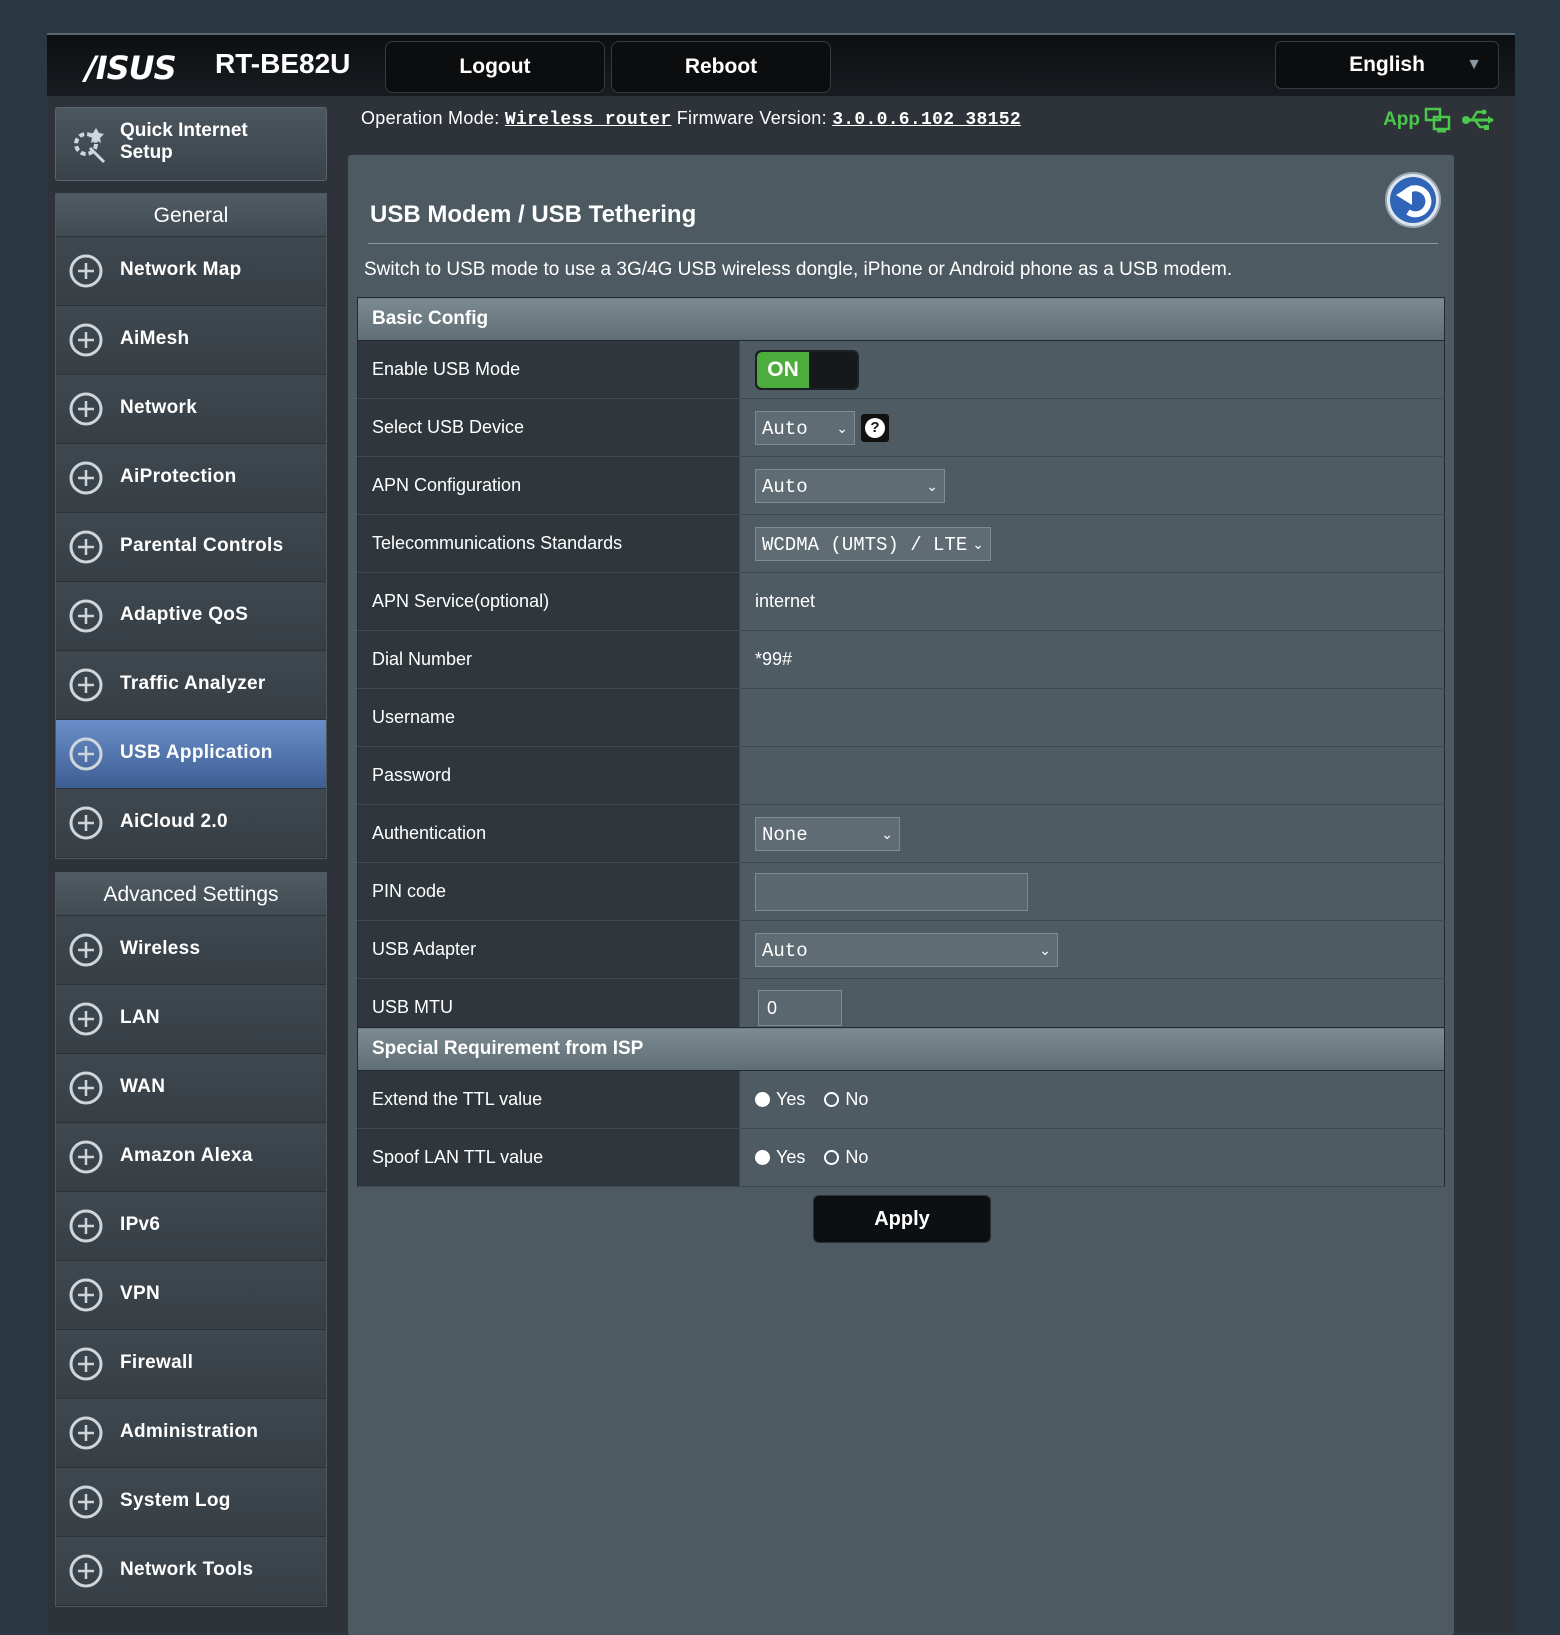  I want to click on sidebar-item-firewall: Firewall, so click(191, 1364).